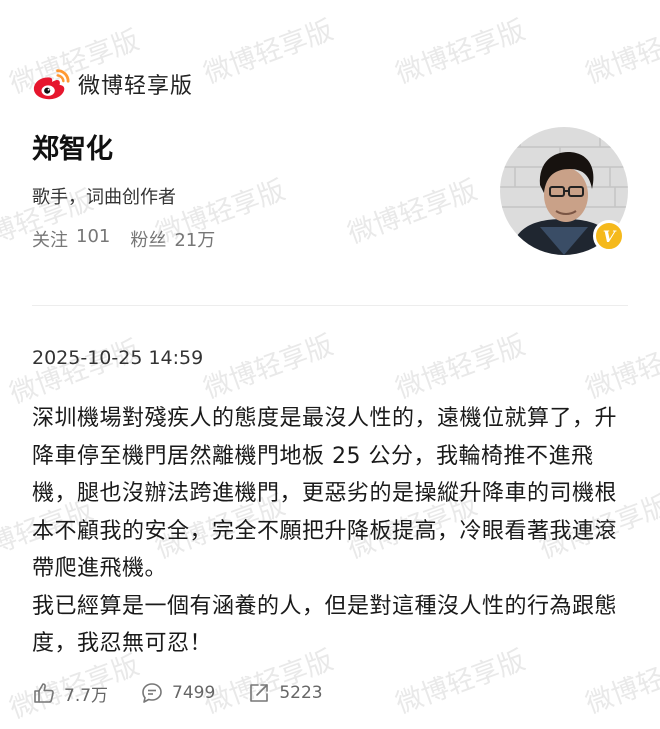 This screenshot has height=729, width=660. I want to click on post-paragraph: 我已經算是一個有涵養的人，但是對這種沒人性的行為跟態度，我忍無可忍！, so click(325, 625).